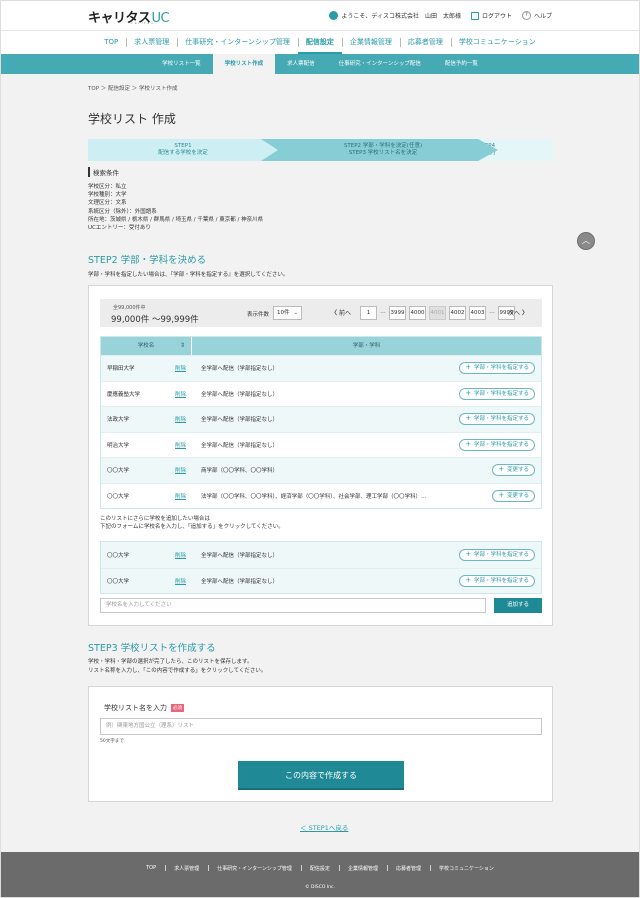 The height and width of the screenshot is (898, 640). Describe the element at coordinates (151, 42) in the screenshot. I see `nav-job-posting: 求人票管理` at that location.